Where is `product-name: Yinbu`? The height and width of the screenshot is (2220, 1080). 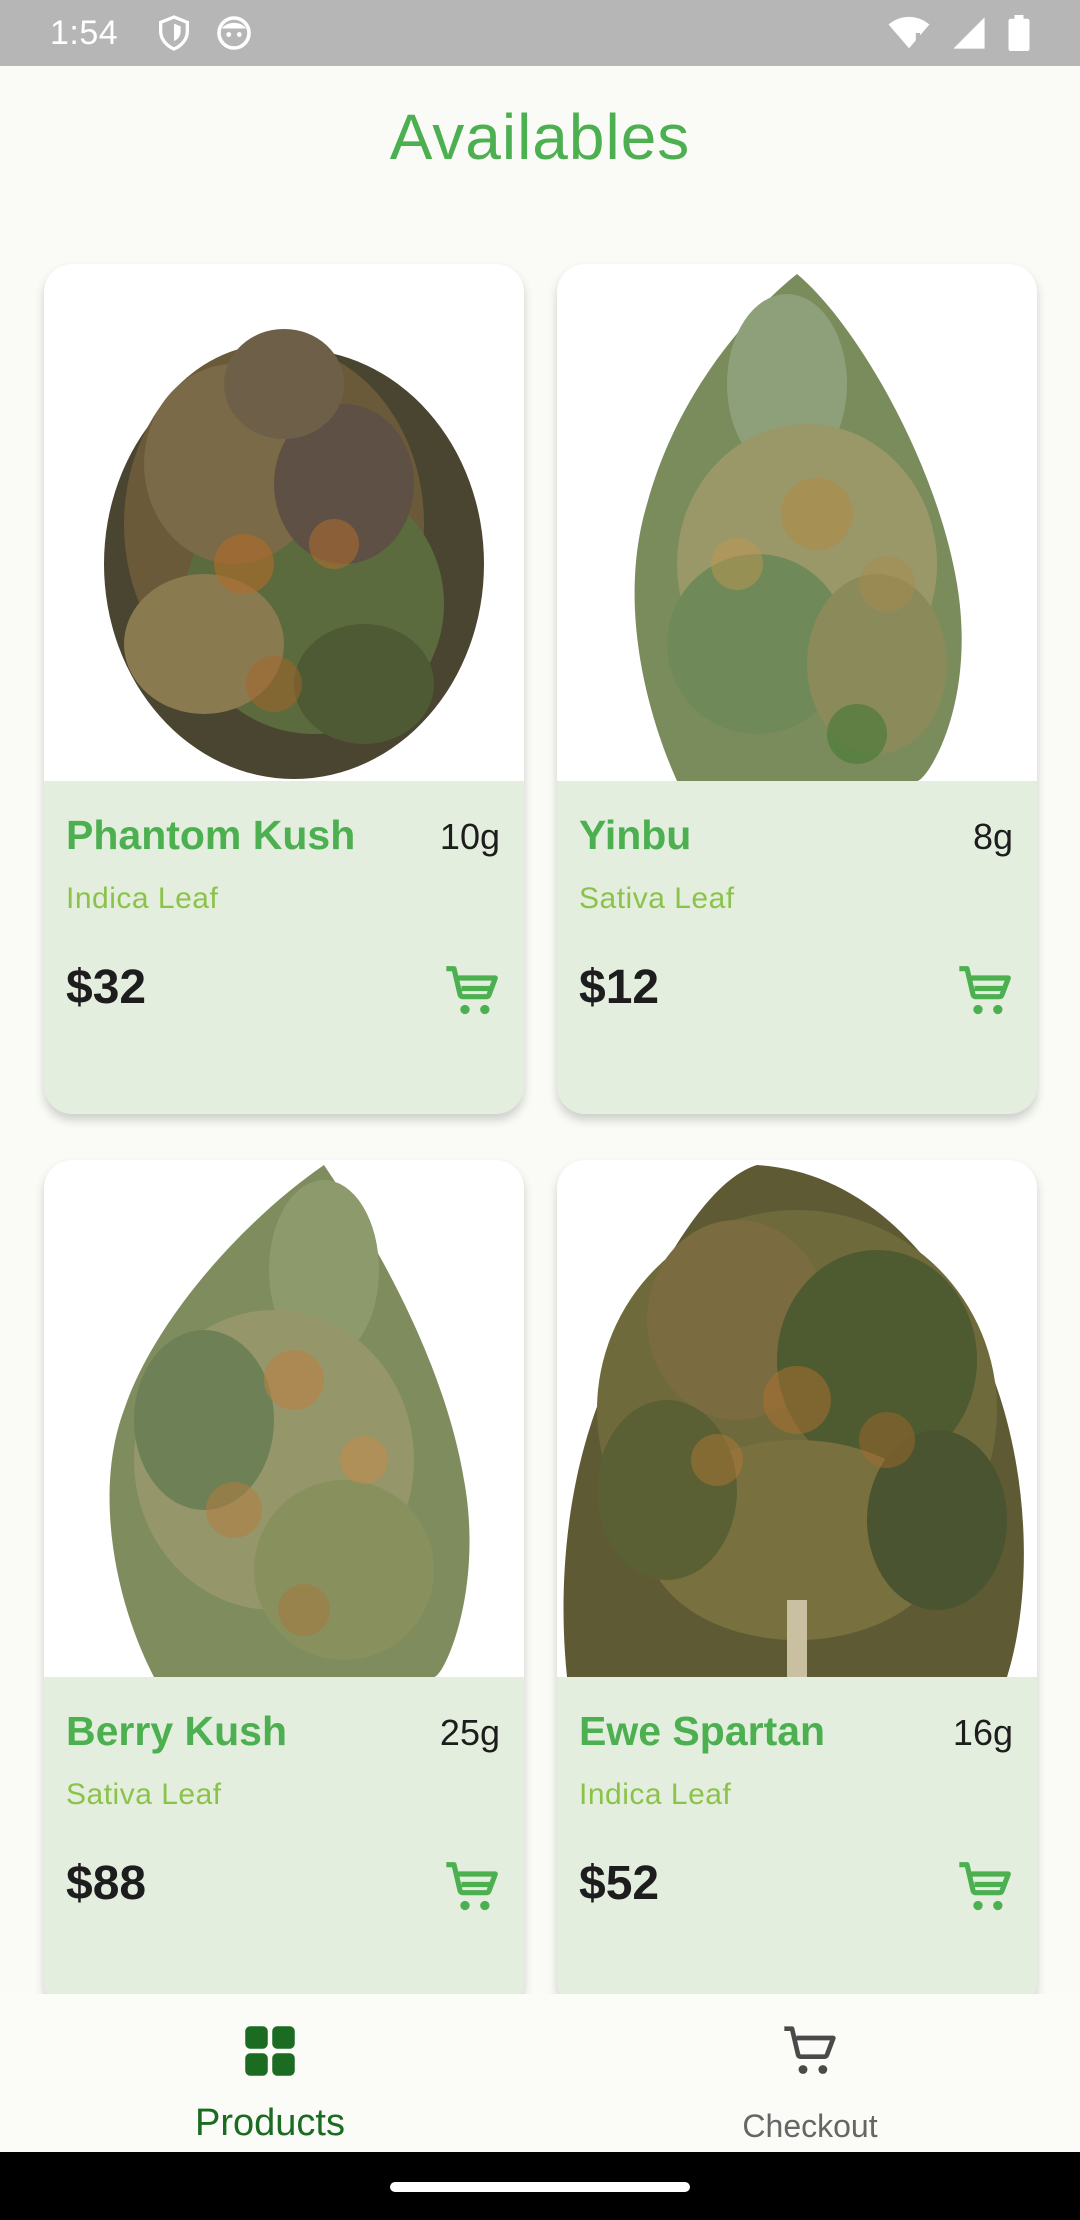 product-name: Yinbu is located at coordinates (635, 835).